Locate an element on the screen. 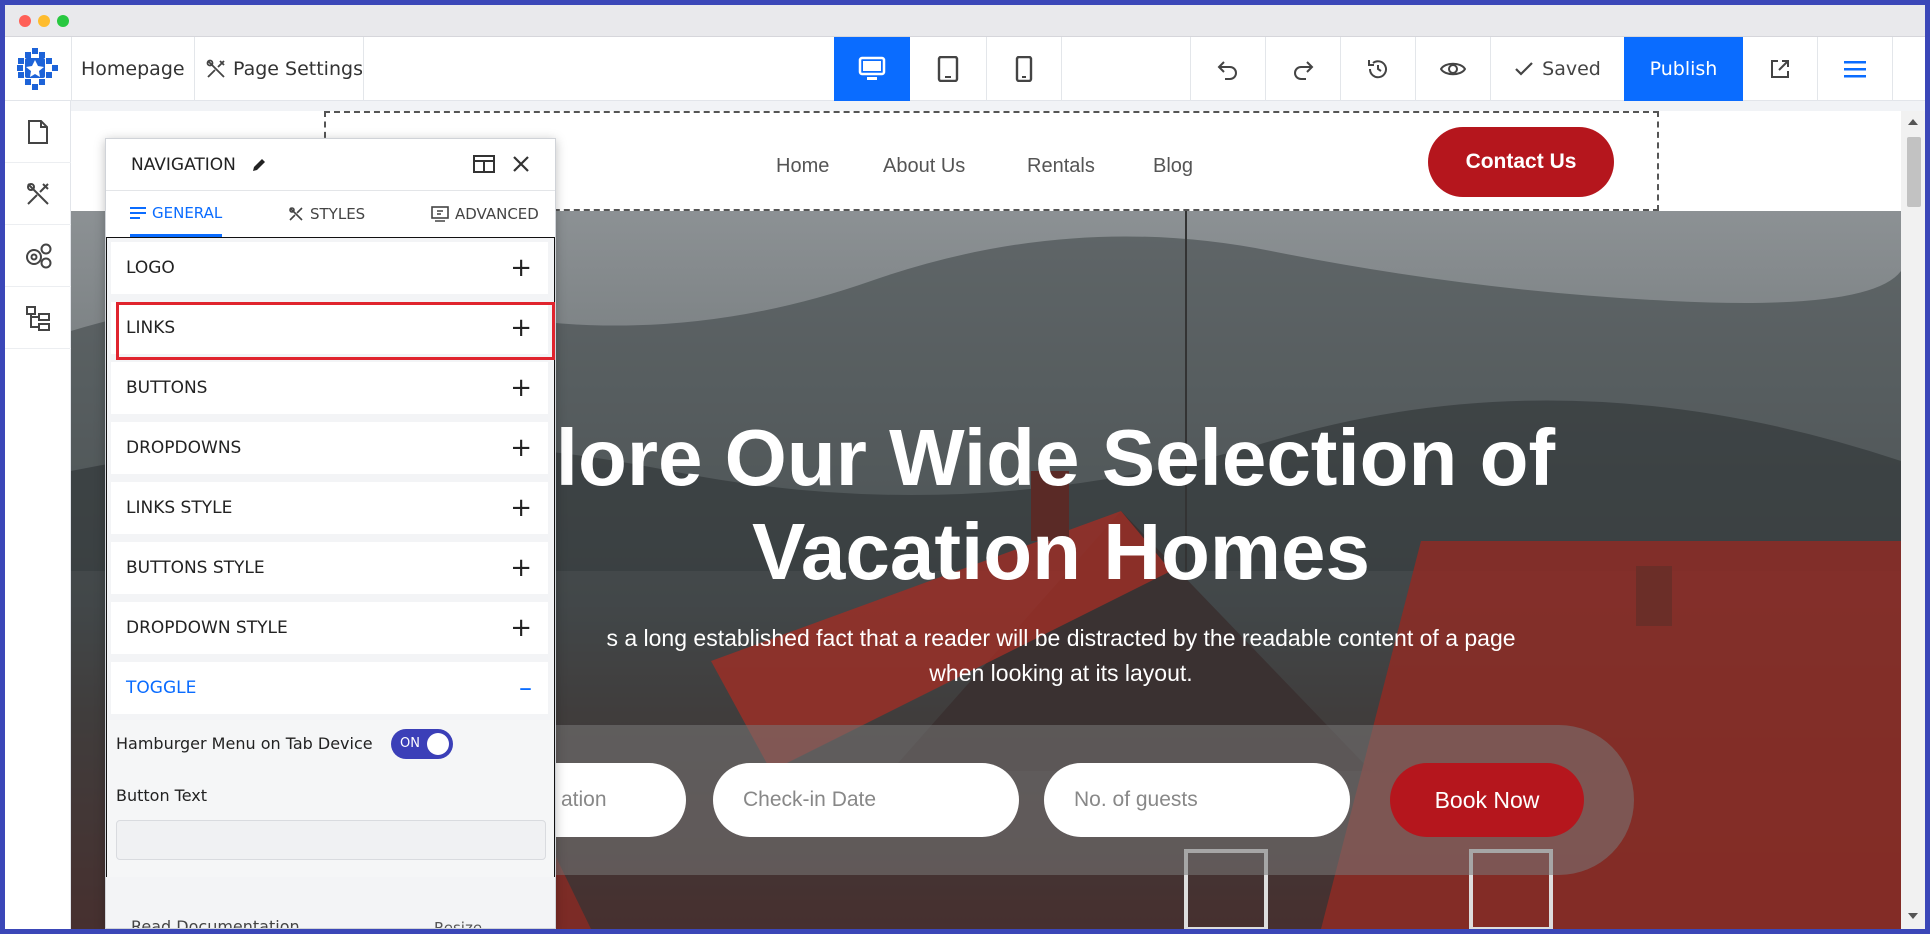  undo-button is located at coordinates (1228, 69).